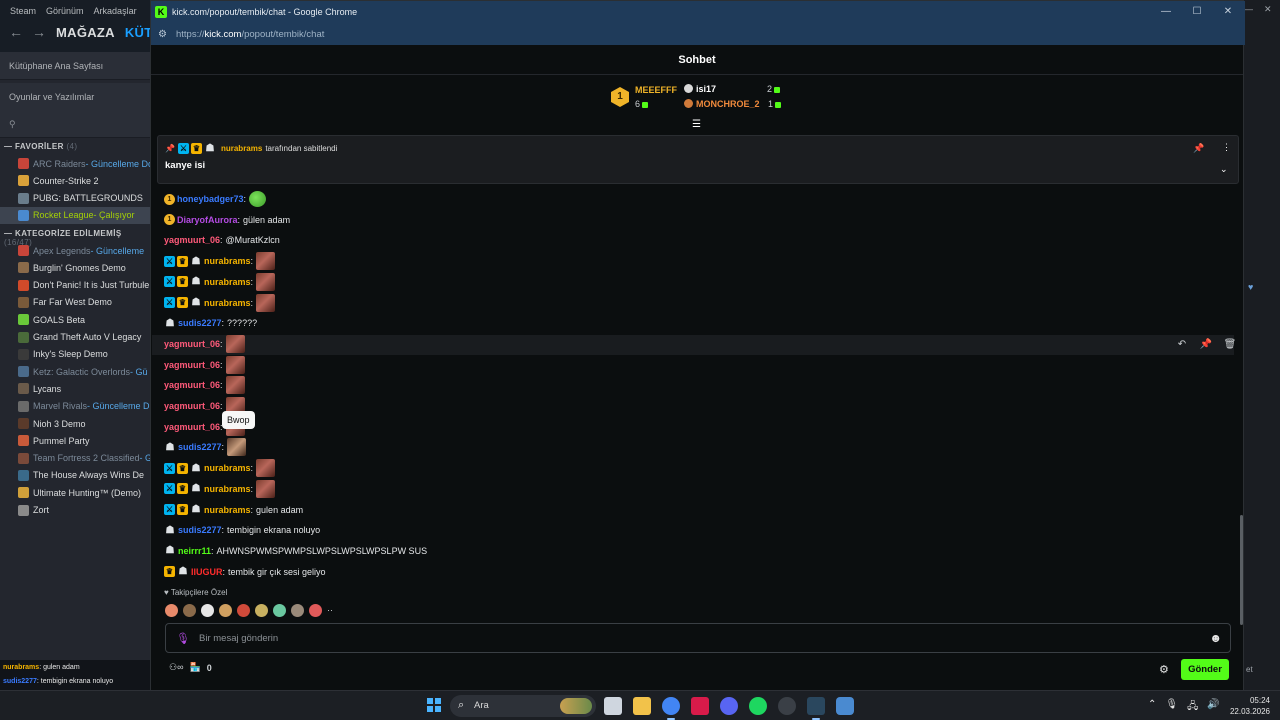  I want to click on game-row: Burglin' Gnomes Demo, so click(75, 267).